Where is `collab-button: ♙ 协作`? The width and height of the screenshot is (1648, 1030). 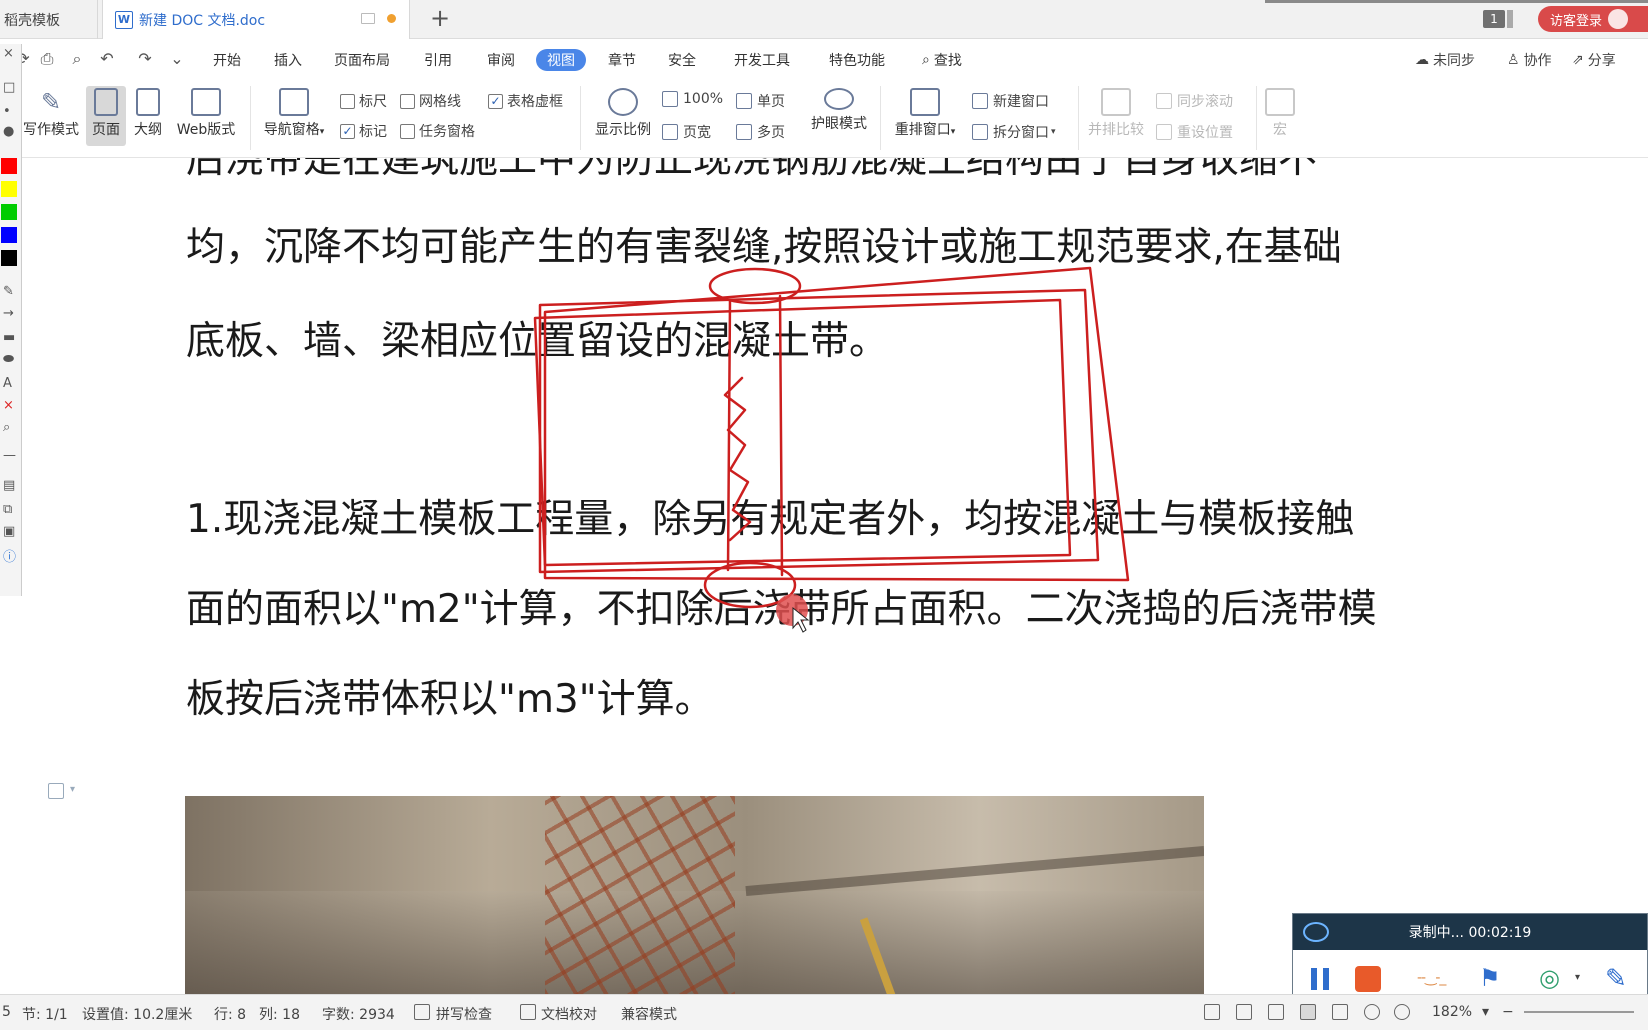 collab-button: ♙ 协作 is located at coordinates (1529, 60).